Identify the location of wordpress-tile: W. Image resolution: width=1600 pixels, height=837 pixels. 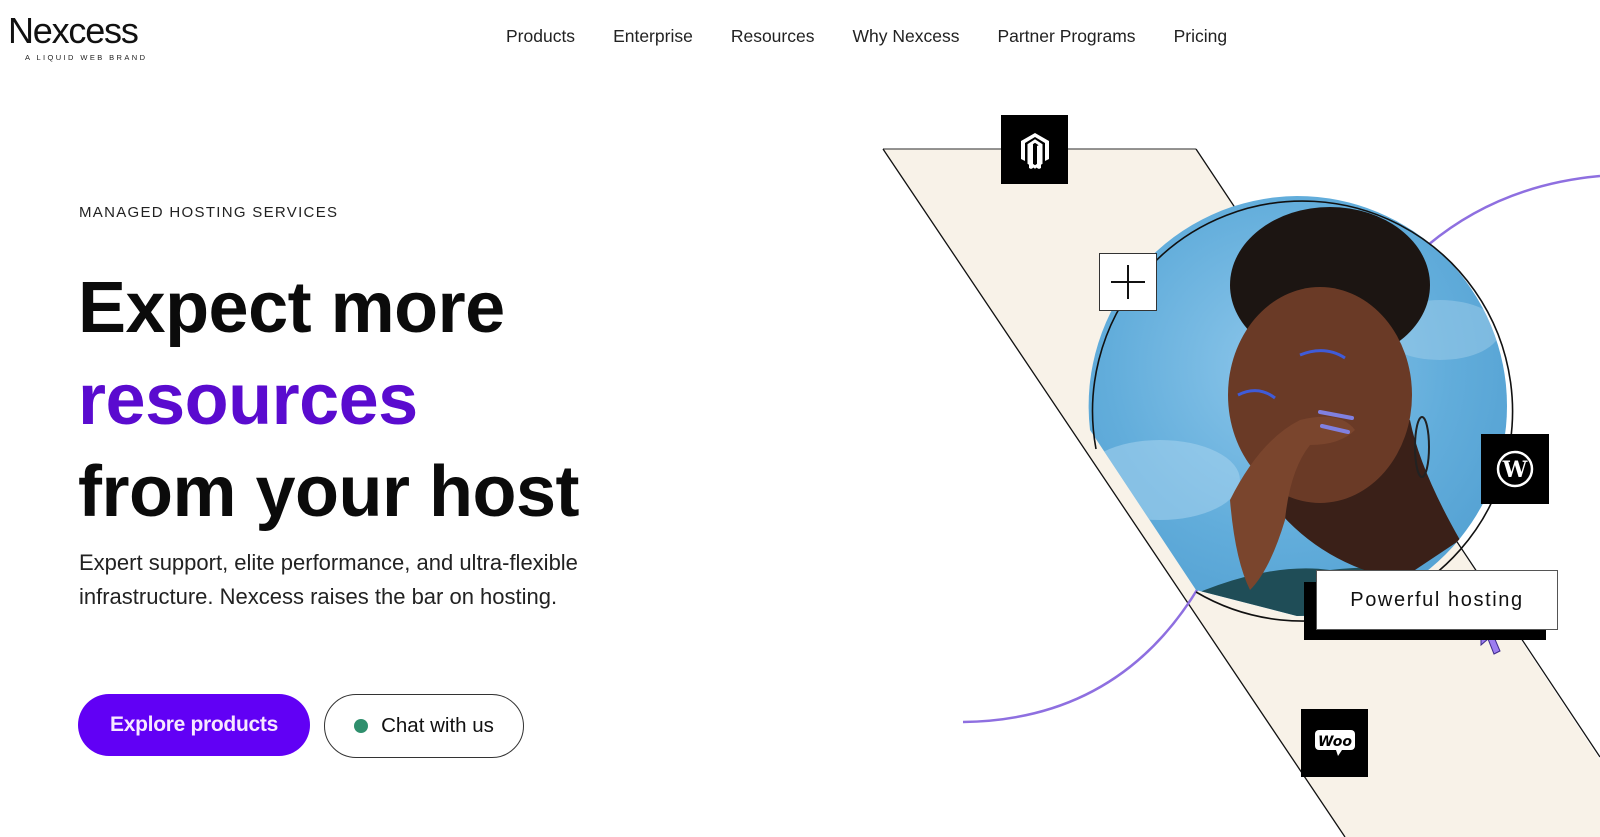
(1515, 469).